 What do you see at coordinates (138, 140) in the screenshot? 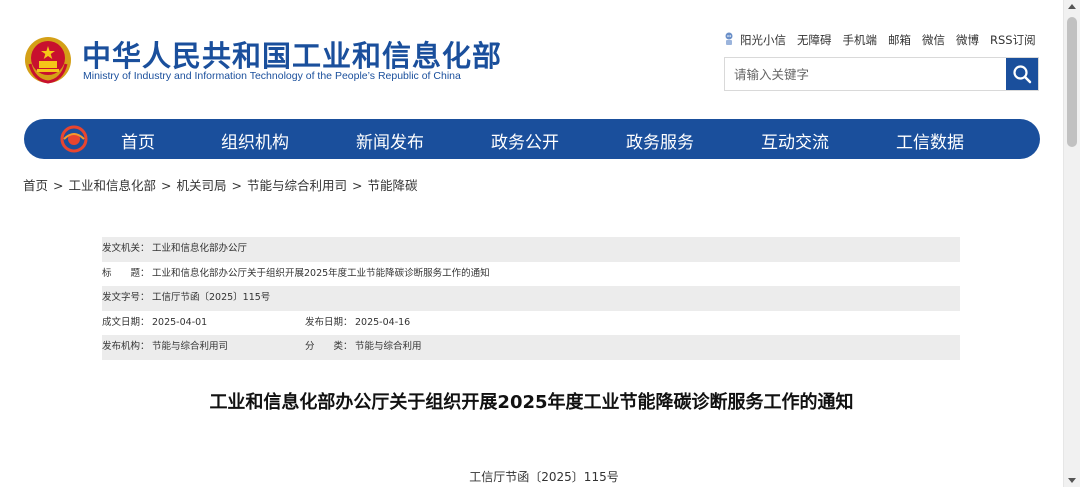
I see `nav-item-home: 首页` at bounding box center [138, 140].